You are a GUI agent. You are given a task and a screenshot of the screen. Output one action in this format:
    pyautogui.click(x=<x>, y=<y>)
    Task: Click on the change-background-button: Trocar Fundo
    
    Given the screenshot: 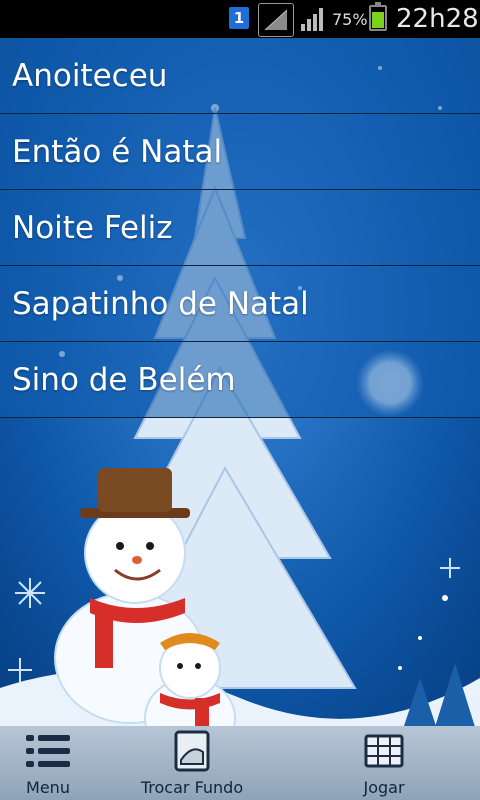 What is the action you would take?
    pyautogui.click(x=192, y=763)
    